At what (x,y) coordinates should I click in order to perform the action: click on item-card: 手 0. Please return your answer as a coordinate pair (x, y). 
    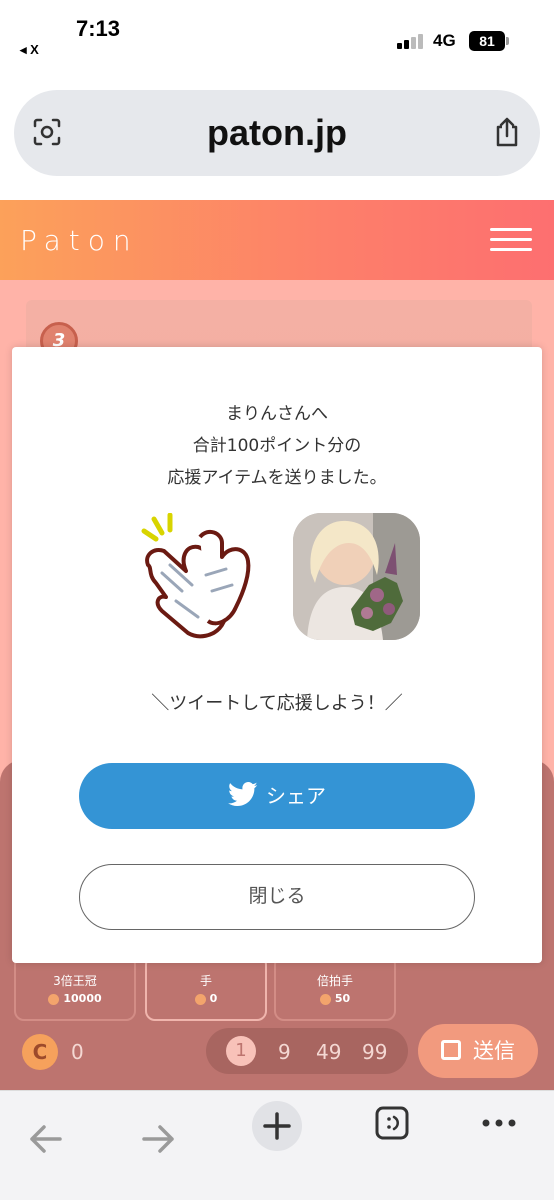
    Looking at the image, I should click on (206, 988).